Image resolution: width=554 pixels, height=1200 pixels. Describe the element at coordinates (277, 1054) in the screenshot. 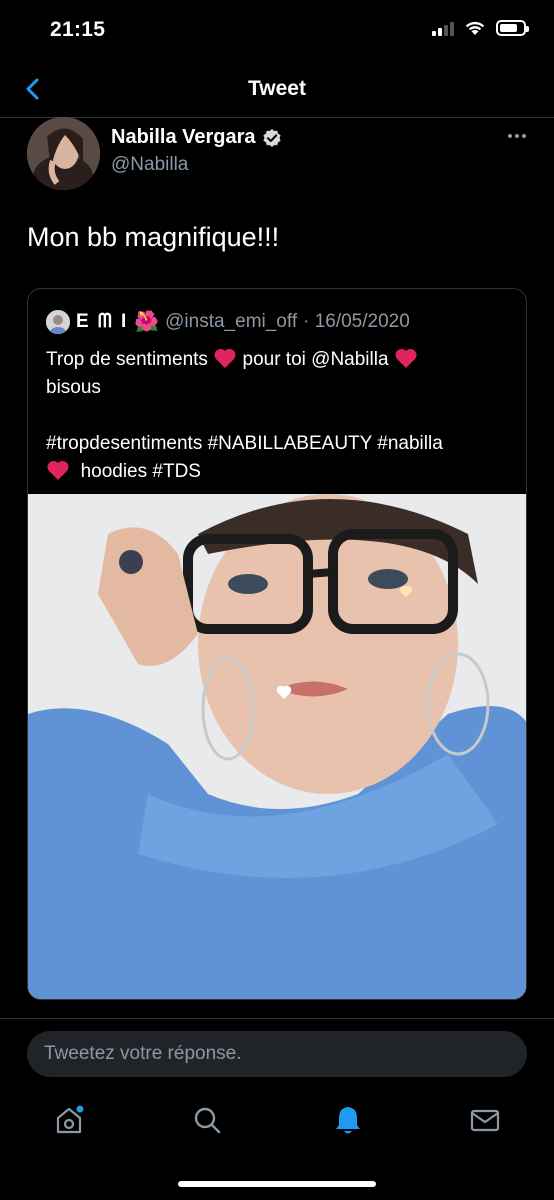

I see `reply-input` at that location.